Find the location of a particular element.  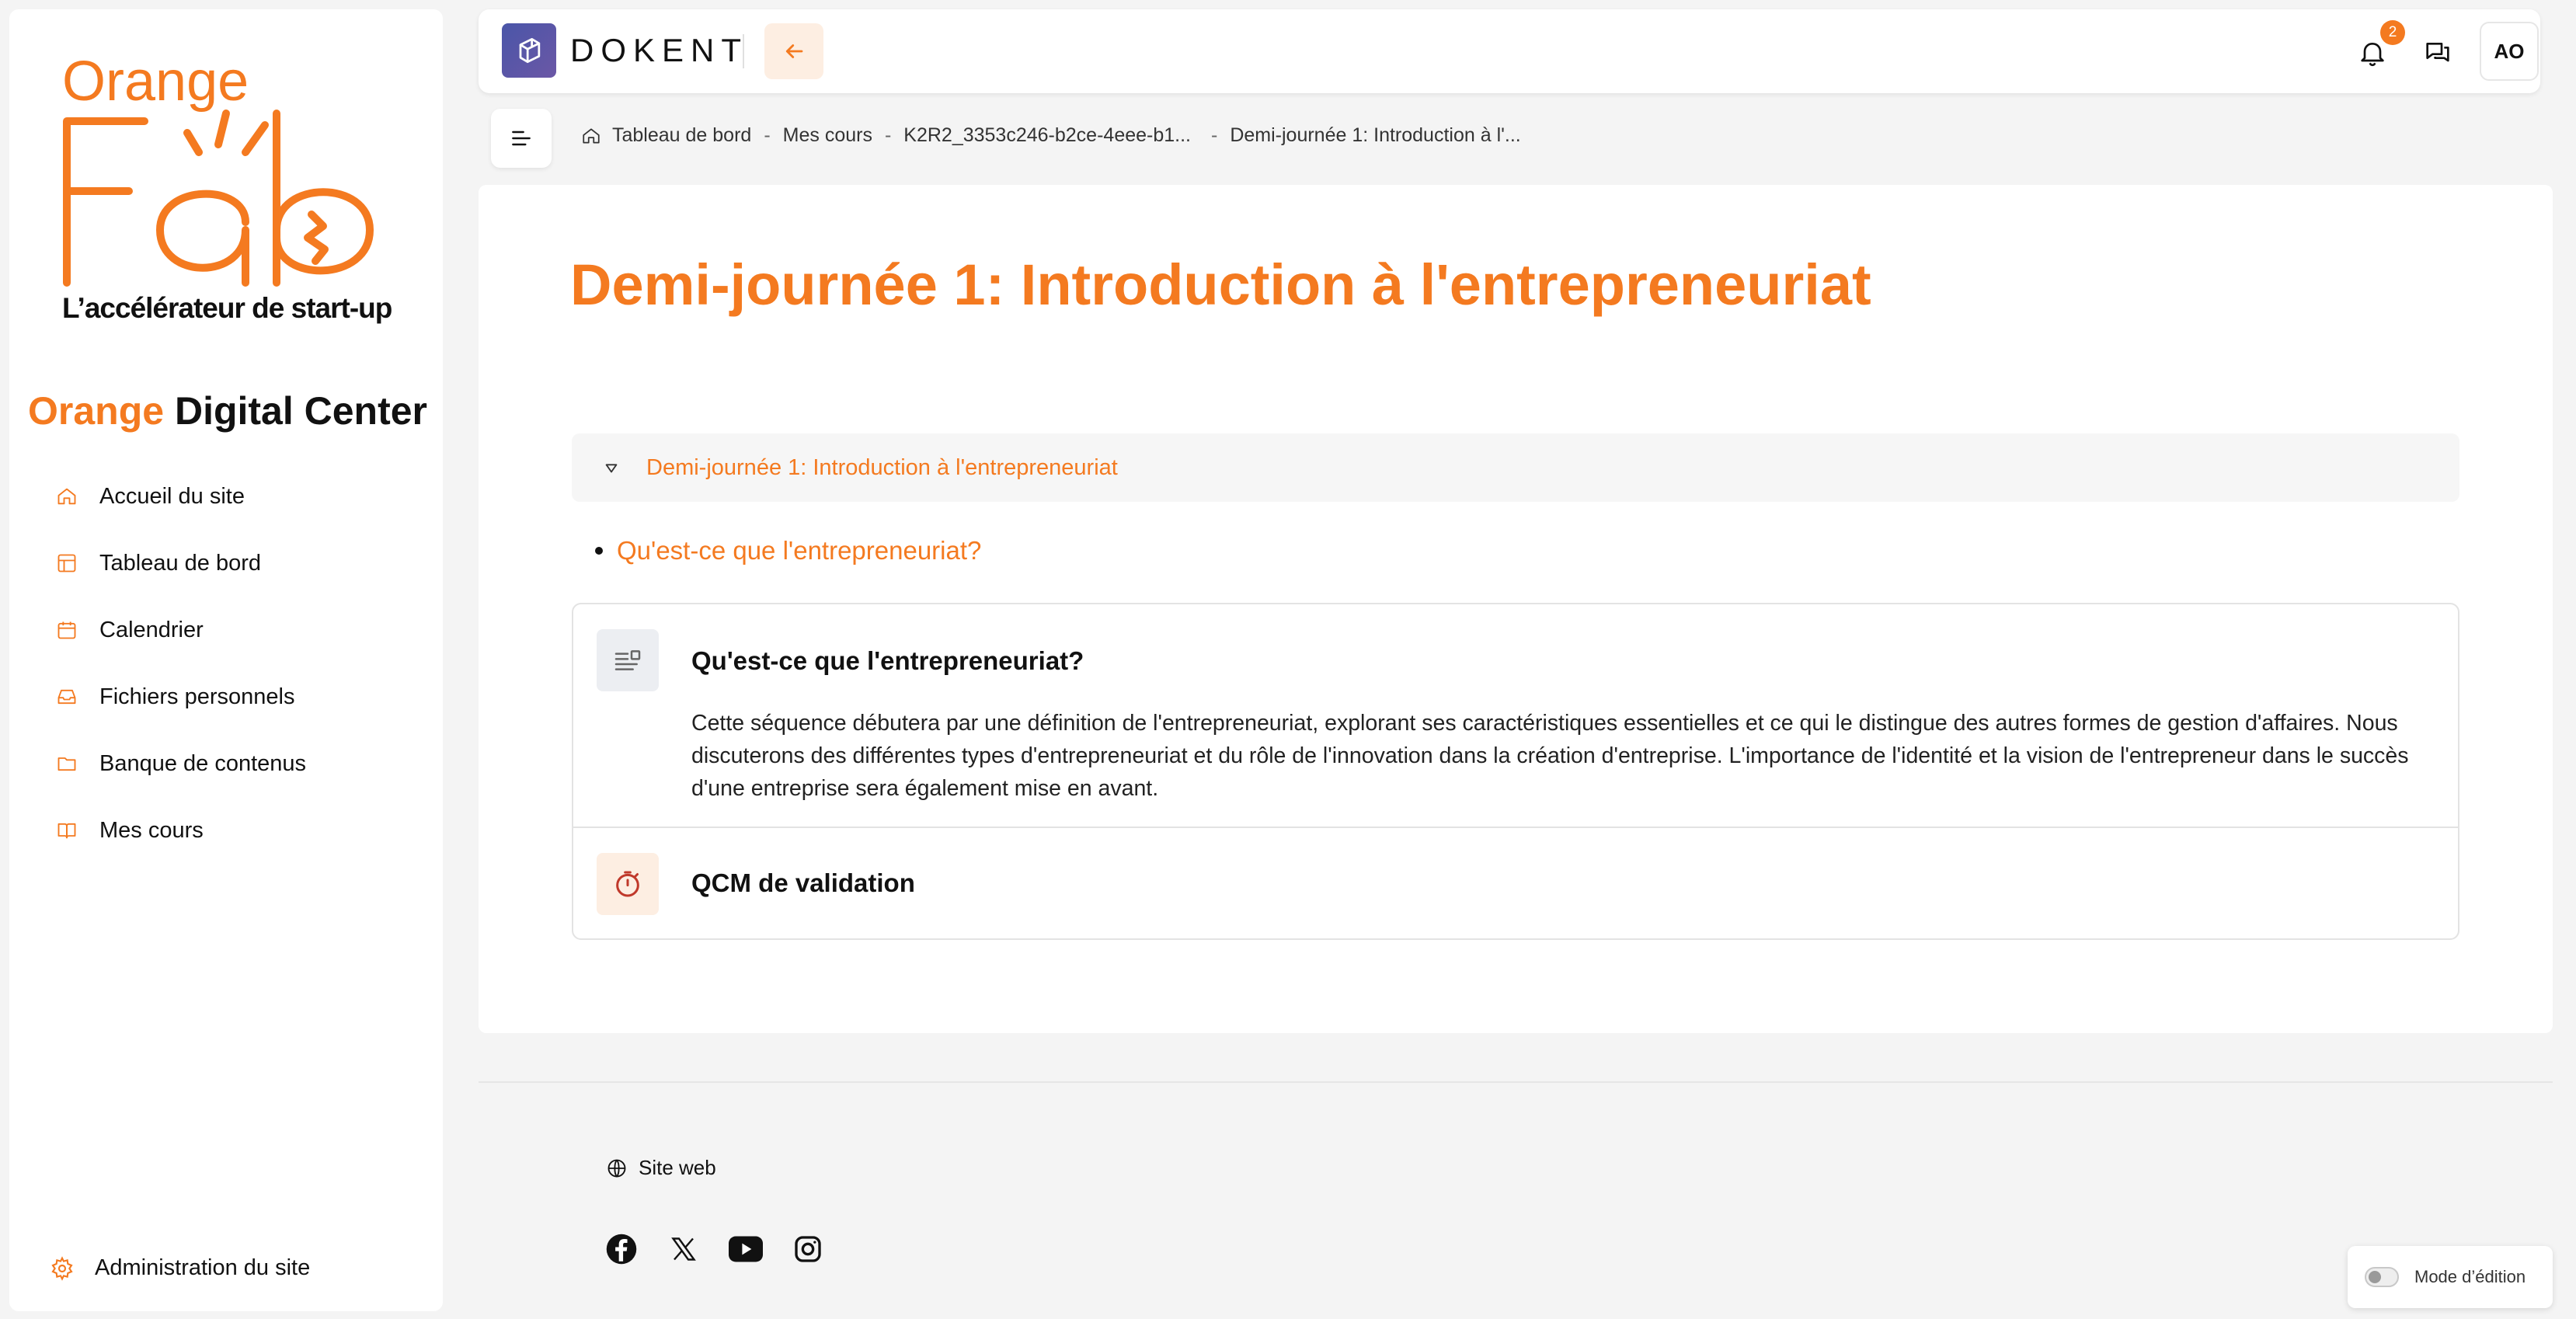

sidebar-item-label: Banque de contenus is located at coordinates (203, 763).